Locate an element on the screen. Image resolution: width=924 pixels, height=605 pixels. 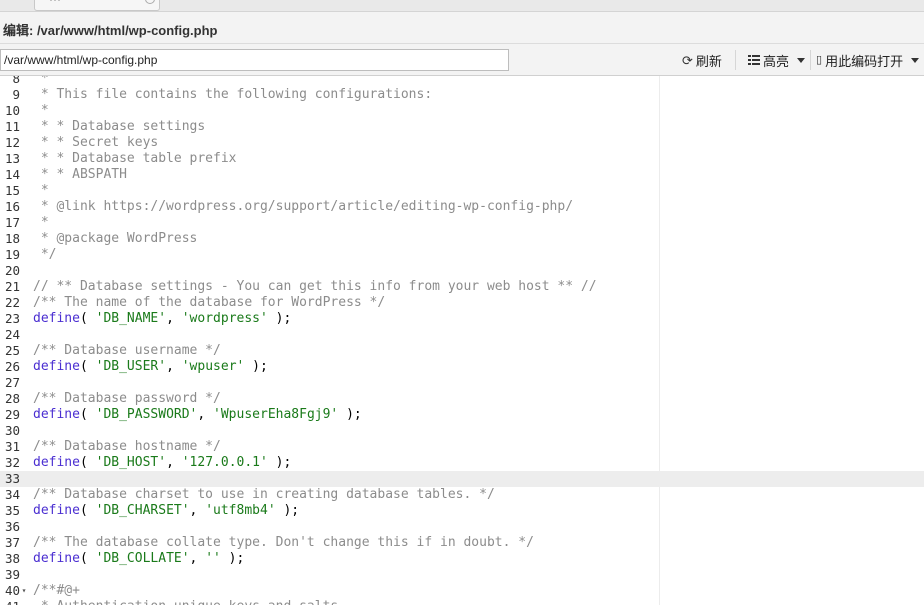
file-path-input is located at coordinates (254, 60).